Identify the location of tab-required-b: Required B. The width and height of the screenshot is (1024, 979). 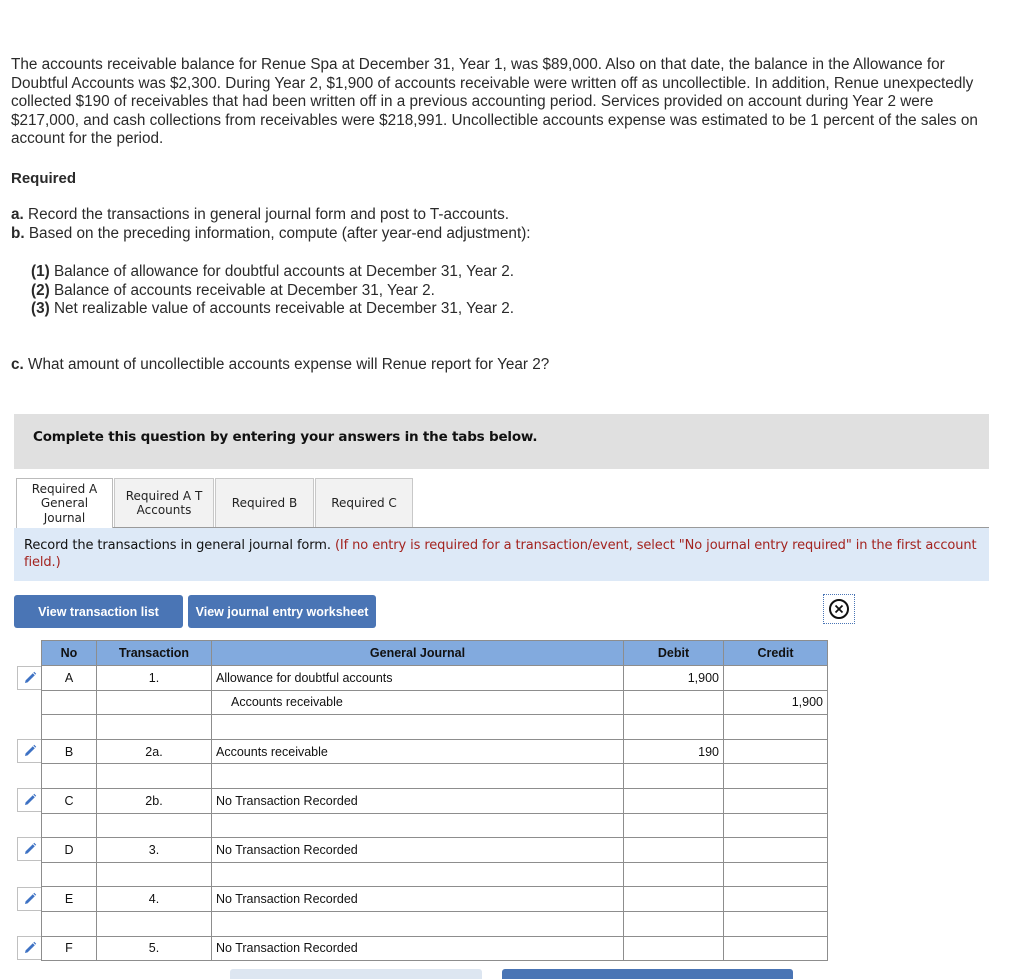
(264, 502).